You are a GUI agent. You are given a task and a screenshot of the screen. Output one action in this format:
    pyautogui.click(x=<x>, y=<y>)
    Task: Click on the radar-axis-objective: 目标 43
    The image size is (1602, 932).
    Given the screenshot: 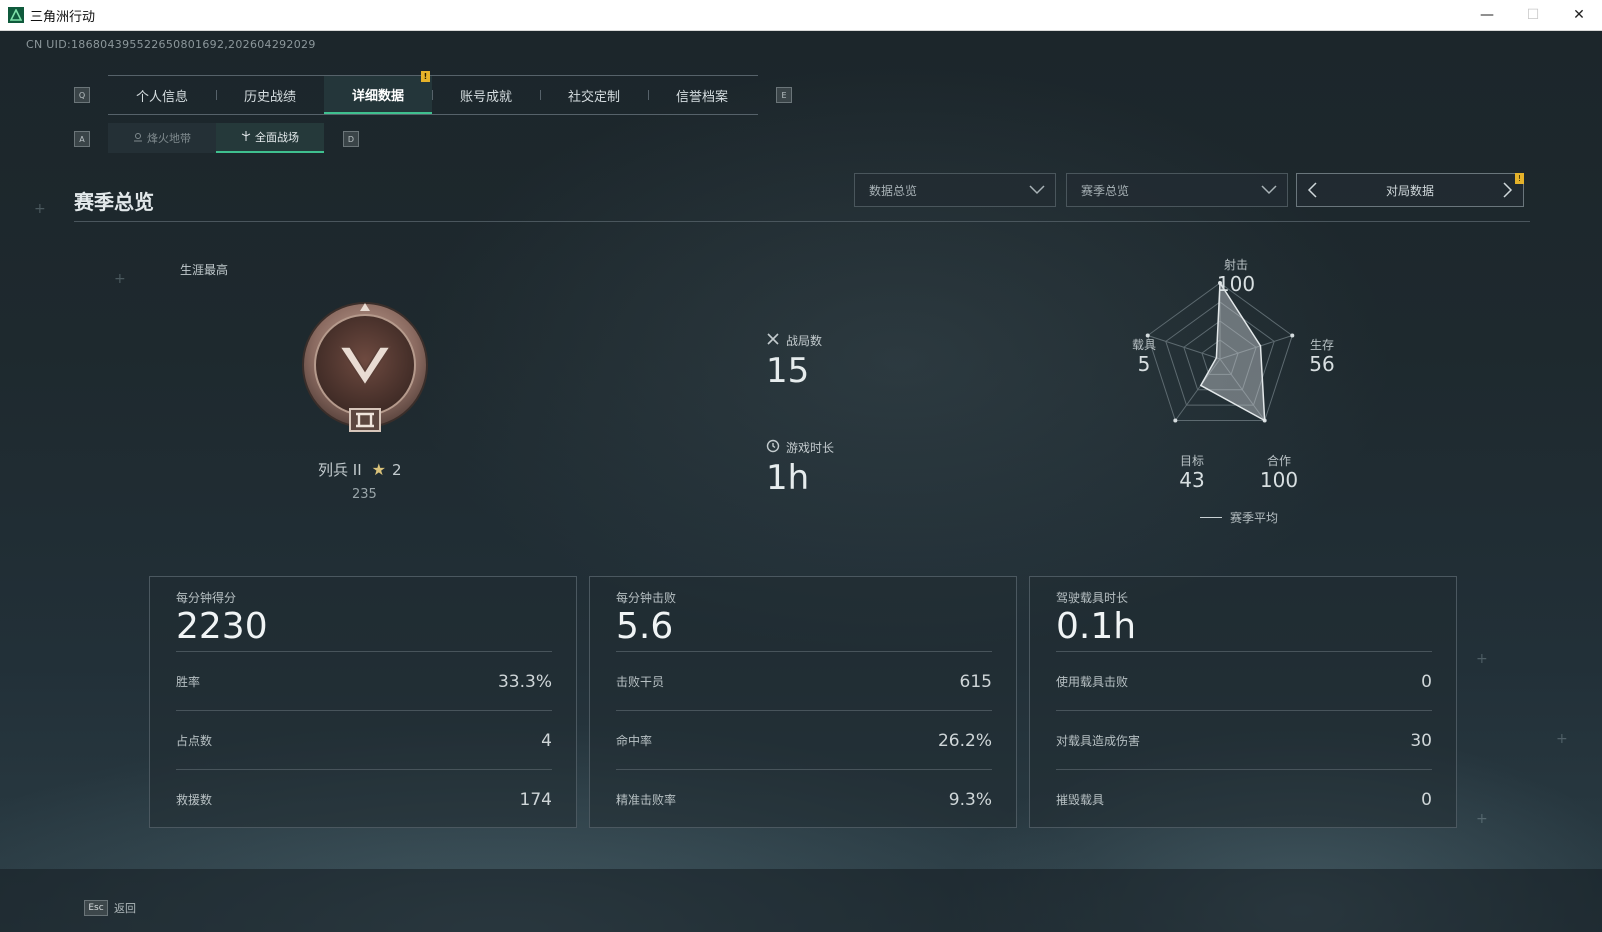 What is the action you would take?
    pyautogui.click(x=1192, y=471)
    